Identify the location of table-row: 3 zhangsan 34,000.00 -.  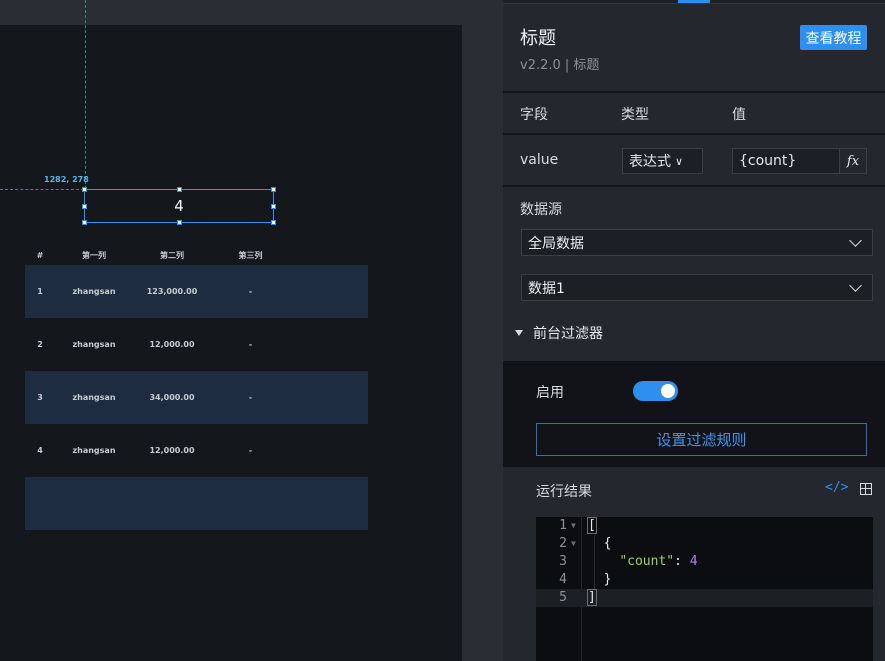
(196, 397).